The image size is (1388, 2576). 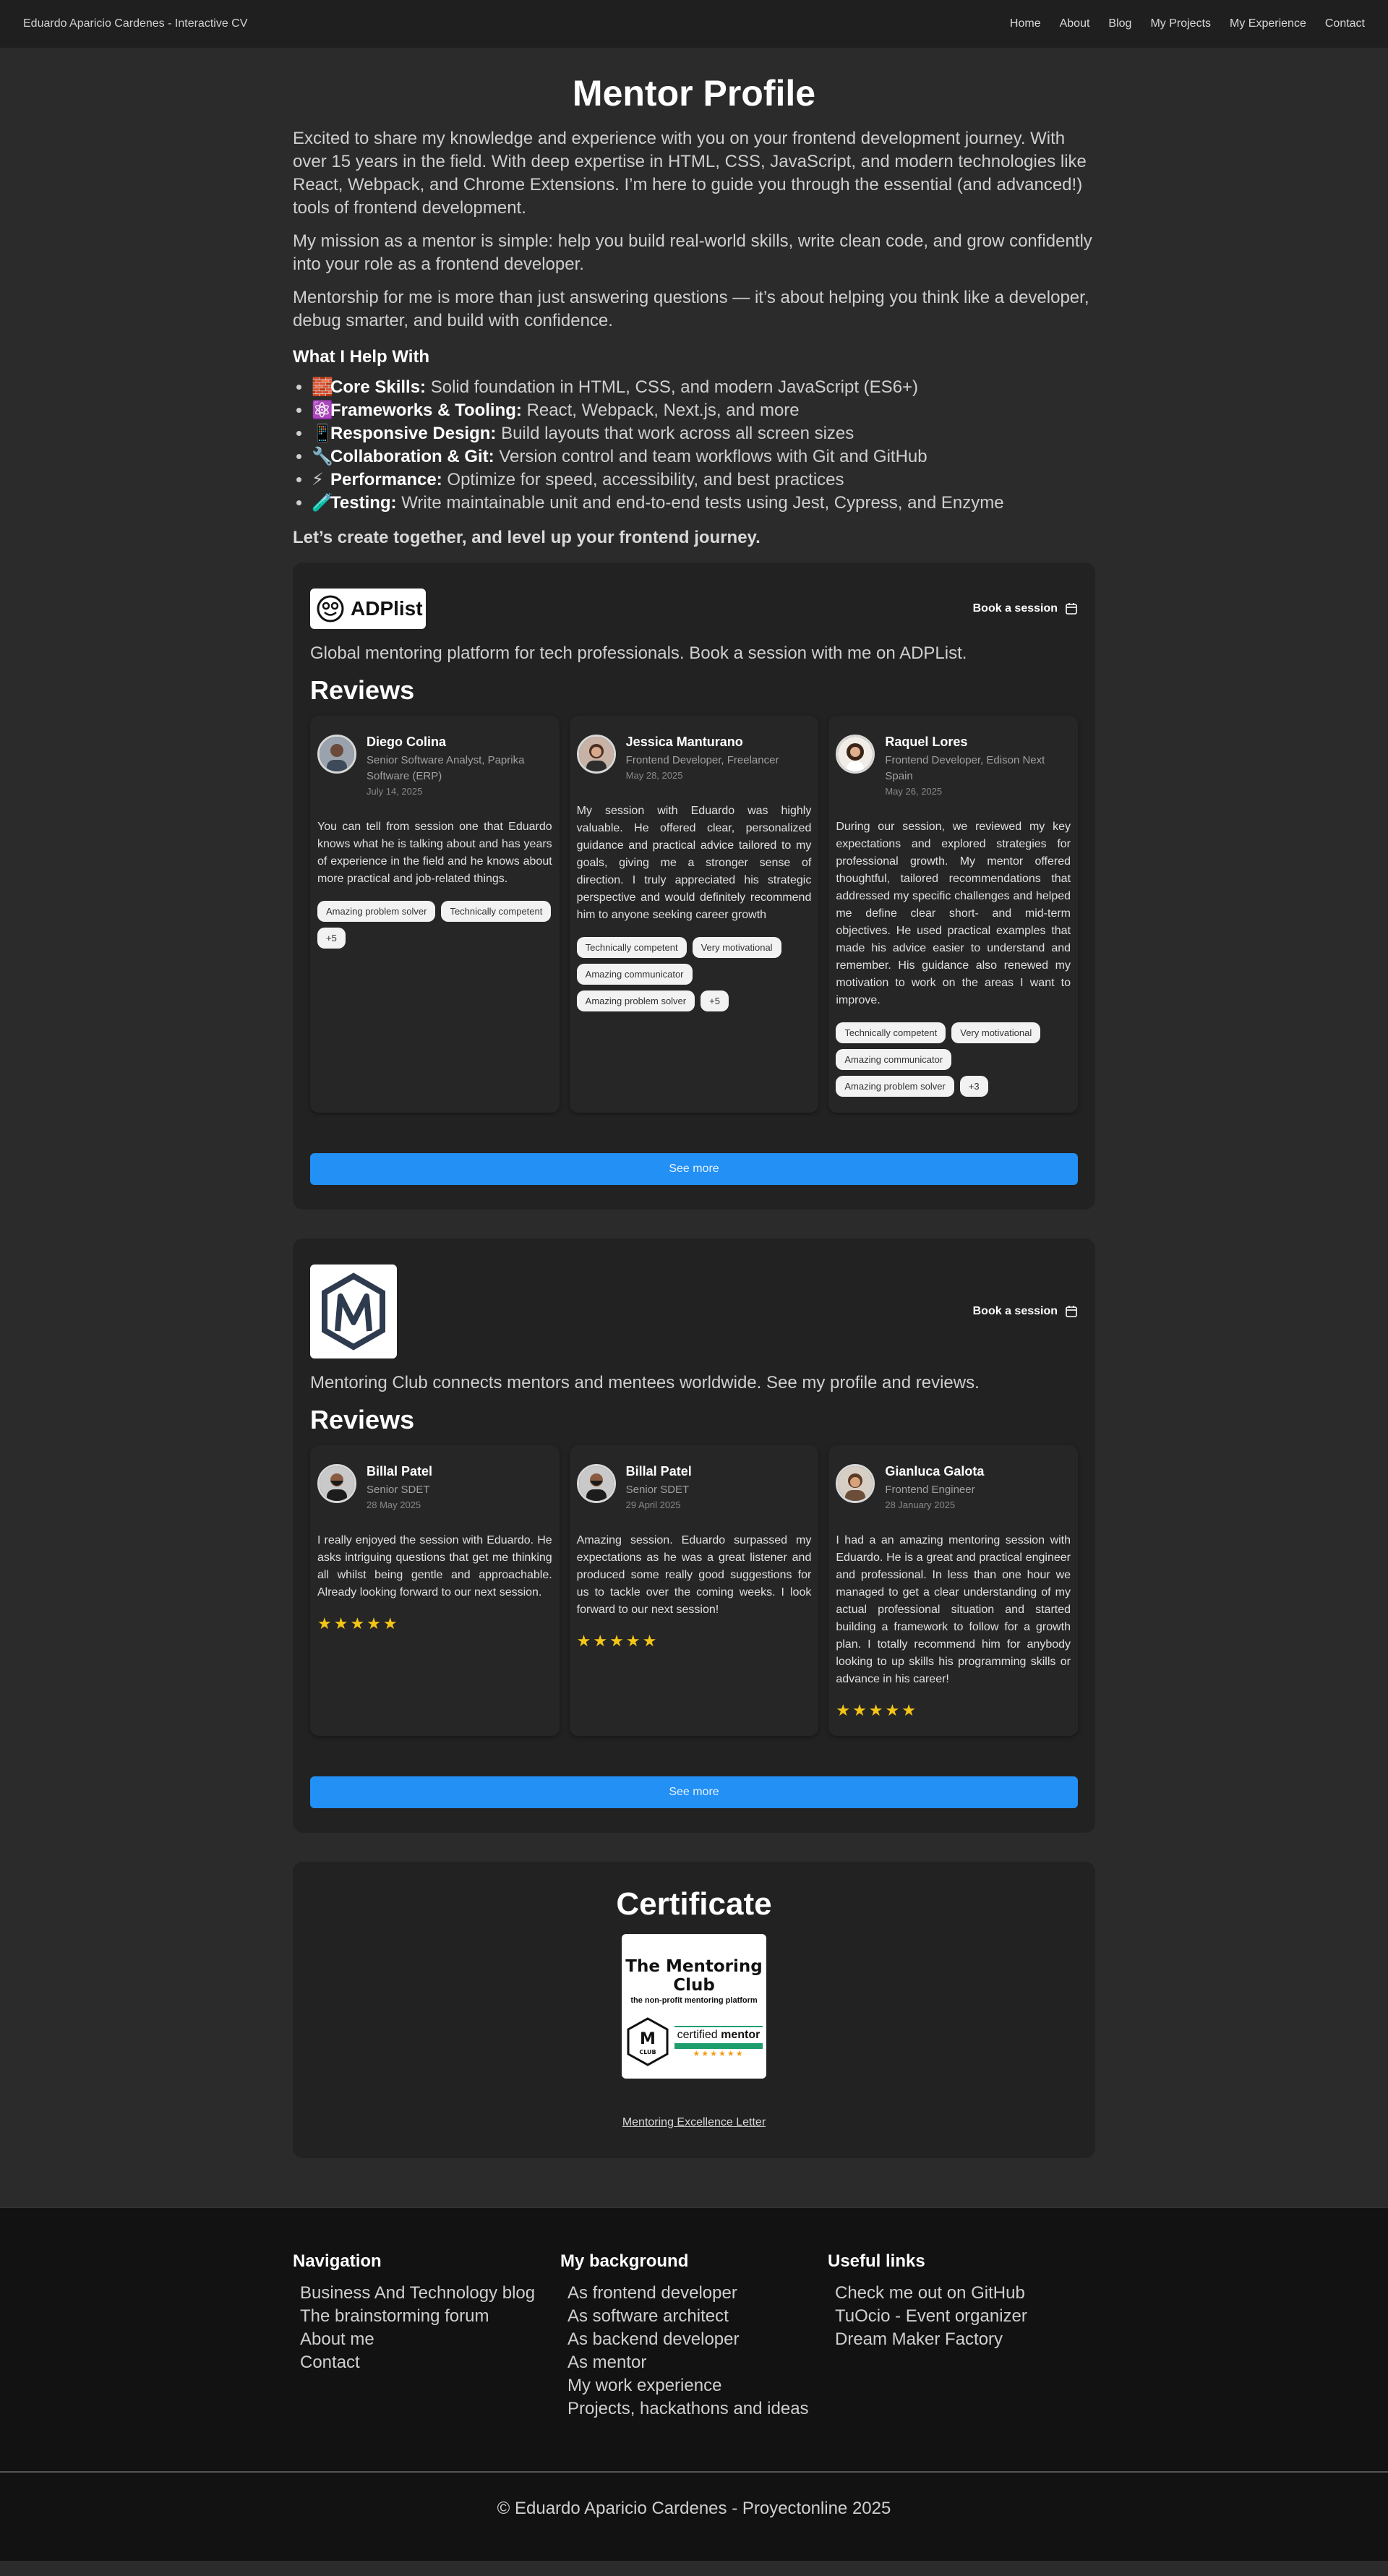 I want to click on nav-blog: Blog, so click(x=1119, y=24).